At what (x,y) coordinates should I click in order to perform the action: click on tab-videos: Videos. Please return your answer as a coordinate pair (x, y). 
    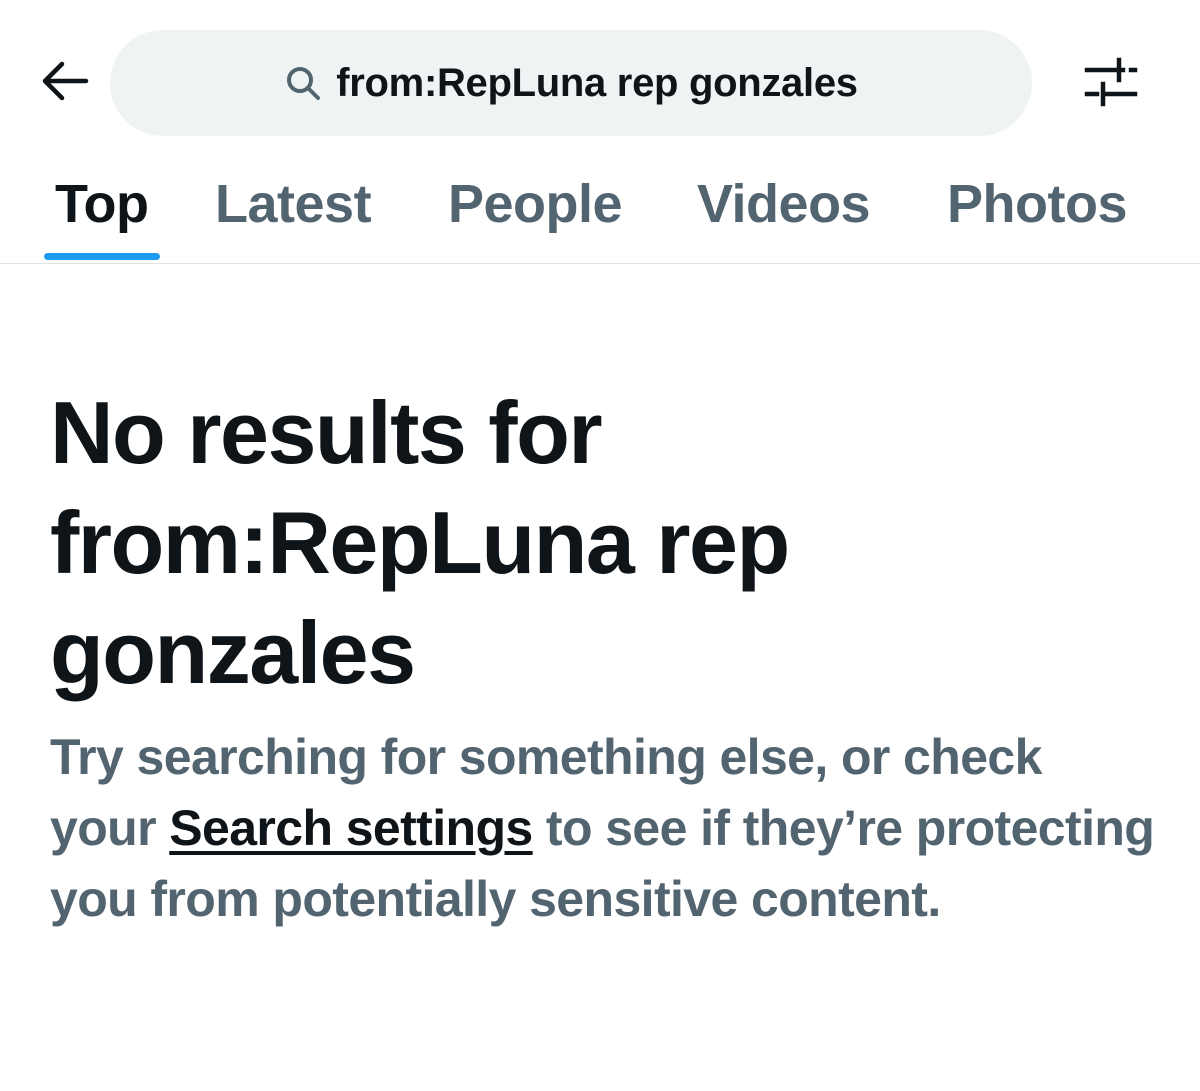
    Looking at the image, I should click on (784, 215).